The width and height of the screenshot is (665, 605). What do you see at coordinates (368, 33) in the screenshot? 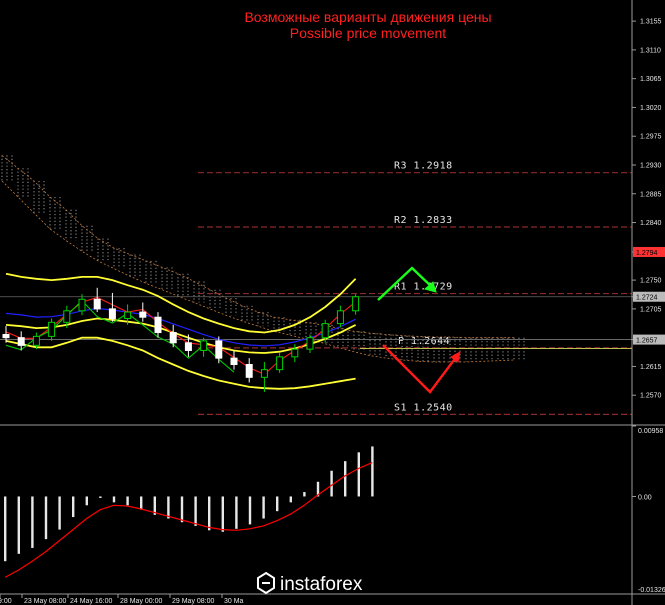
I see `chart-title-en: Possible price movement` at bounding box center [368, 33].